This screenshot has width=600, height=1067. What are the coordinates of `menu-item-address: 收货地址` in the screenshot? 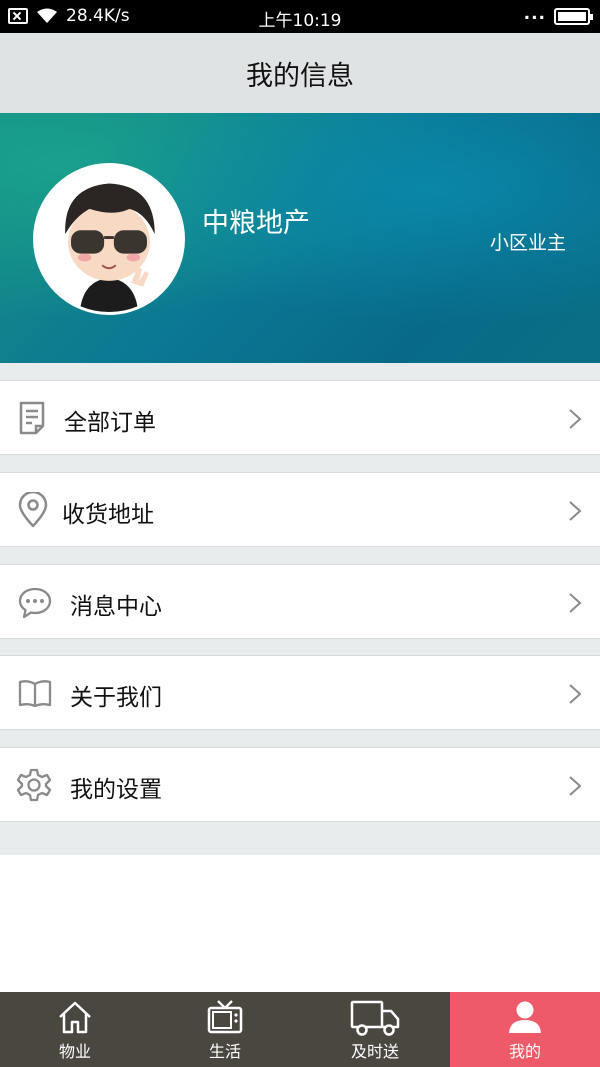 It's located at (300, 509).